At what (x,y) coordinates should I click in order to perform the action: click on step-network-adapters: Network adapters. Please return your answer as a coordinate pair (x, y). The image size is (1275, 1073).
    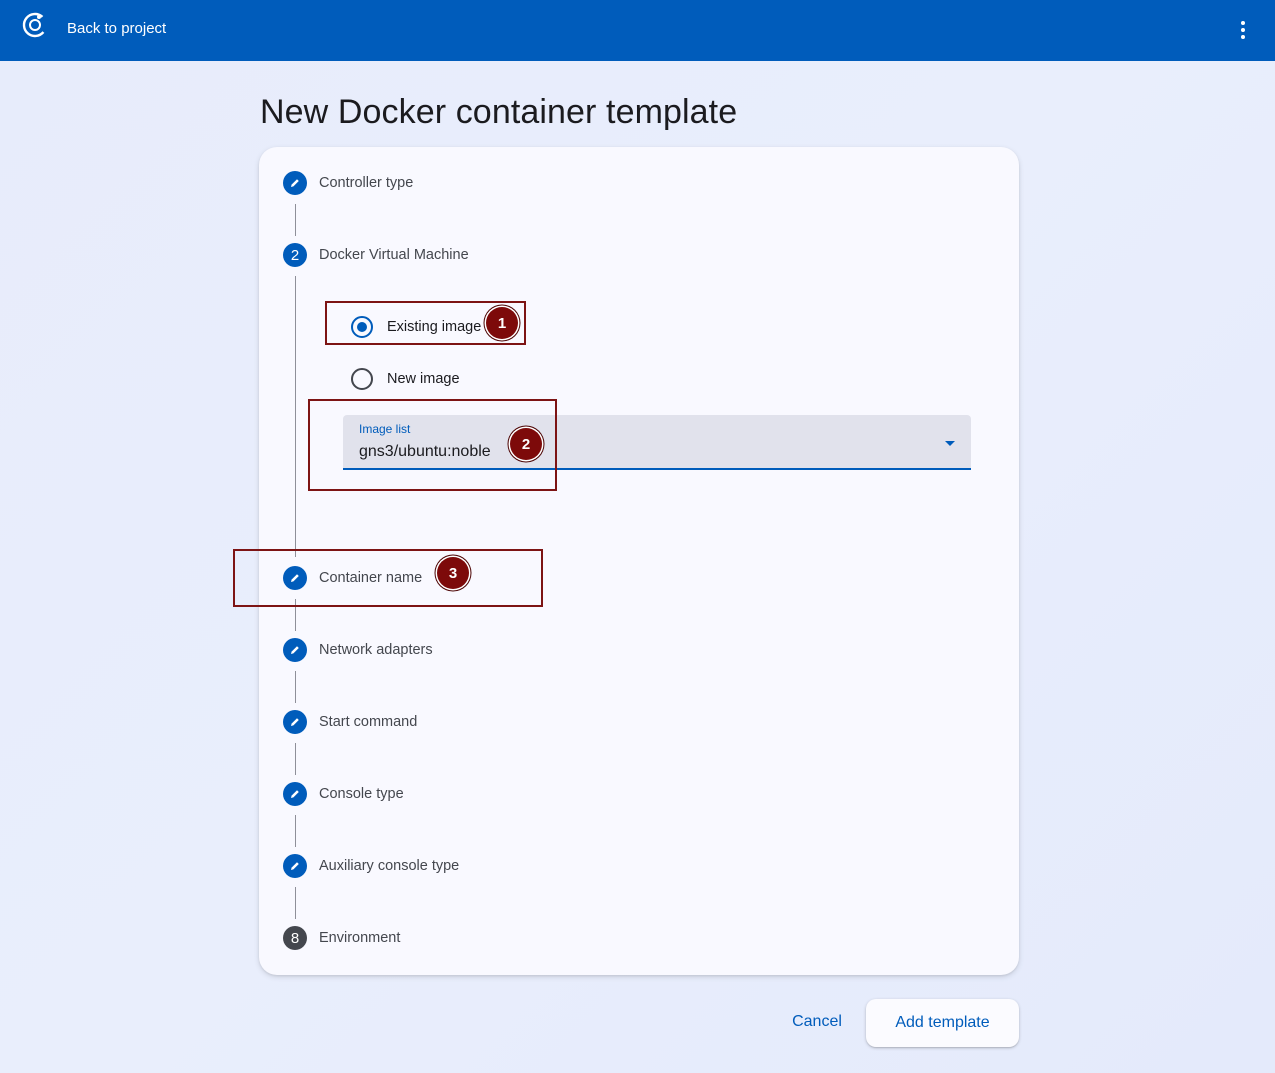
    Looking at the image, I should click on (358, 650).